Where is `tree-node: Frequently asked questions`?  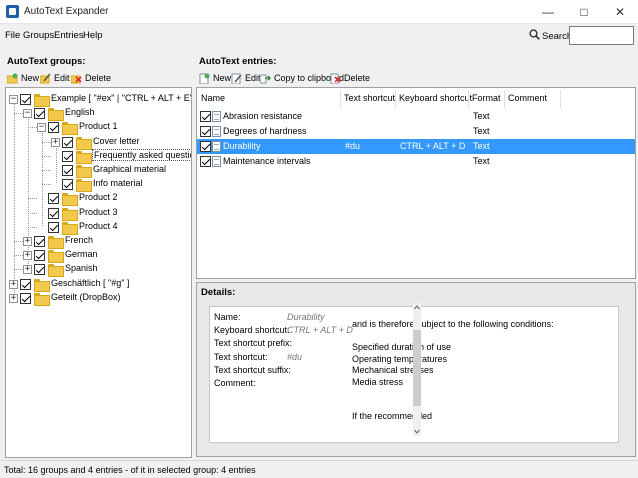
tree-node: Frequently asked questions is located at coordinates (98, 156).